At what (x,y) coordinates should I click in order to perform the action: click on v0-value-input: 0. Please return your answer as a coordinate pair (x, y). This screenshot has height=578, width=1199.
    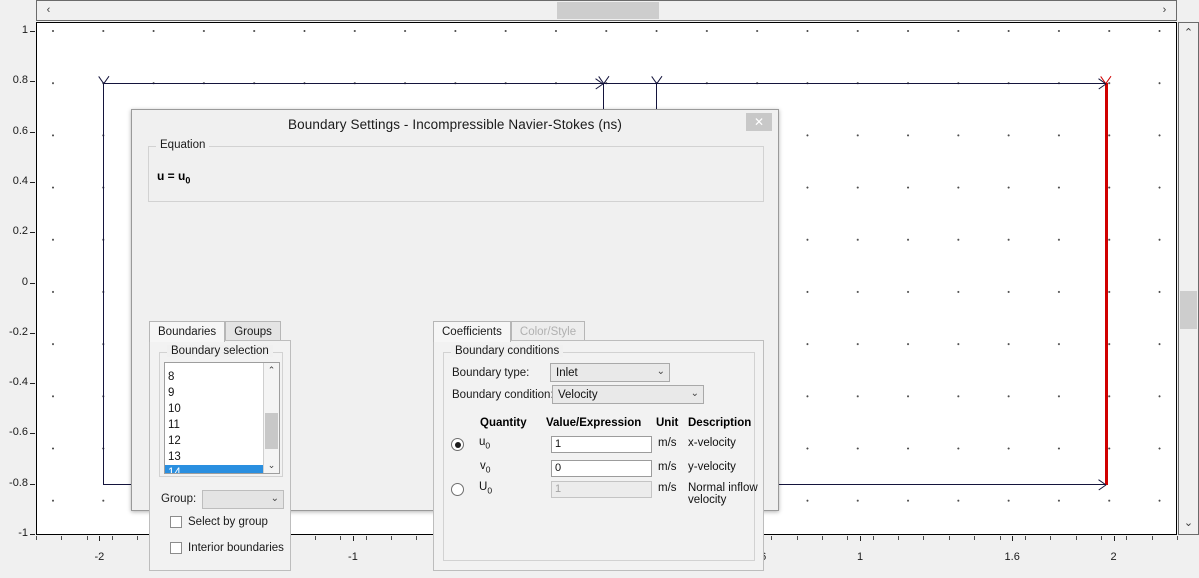
    Looking at the image, I should click on (601, 468).